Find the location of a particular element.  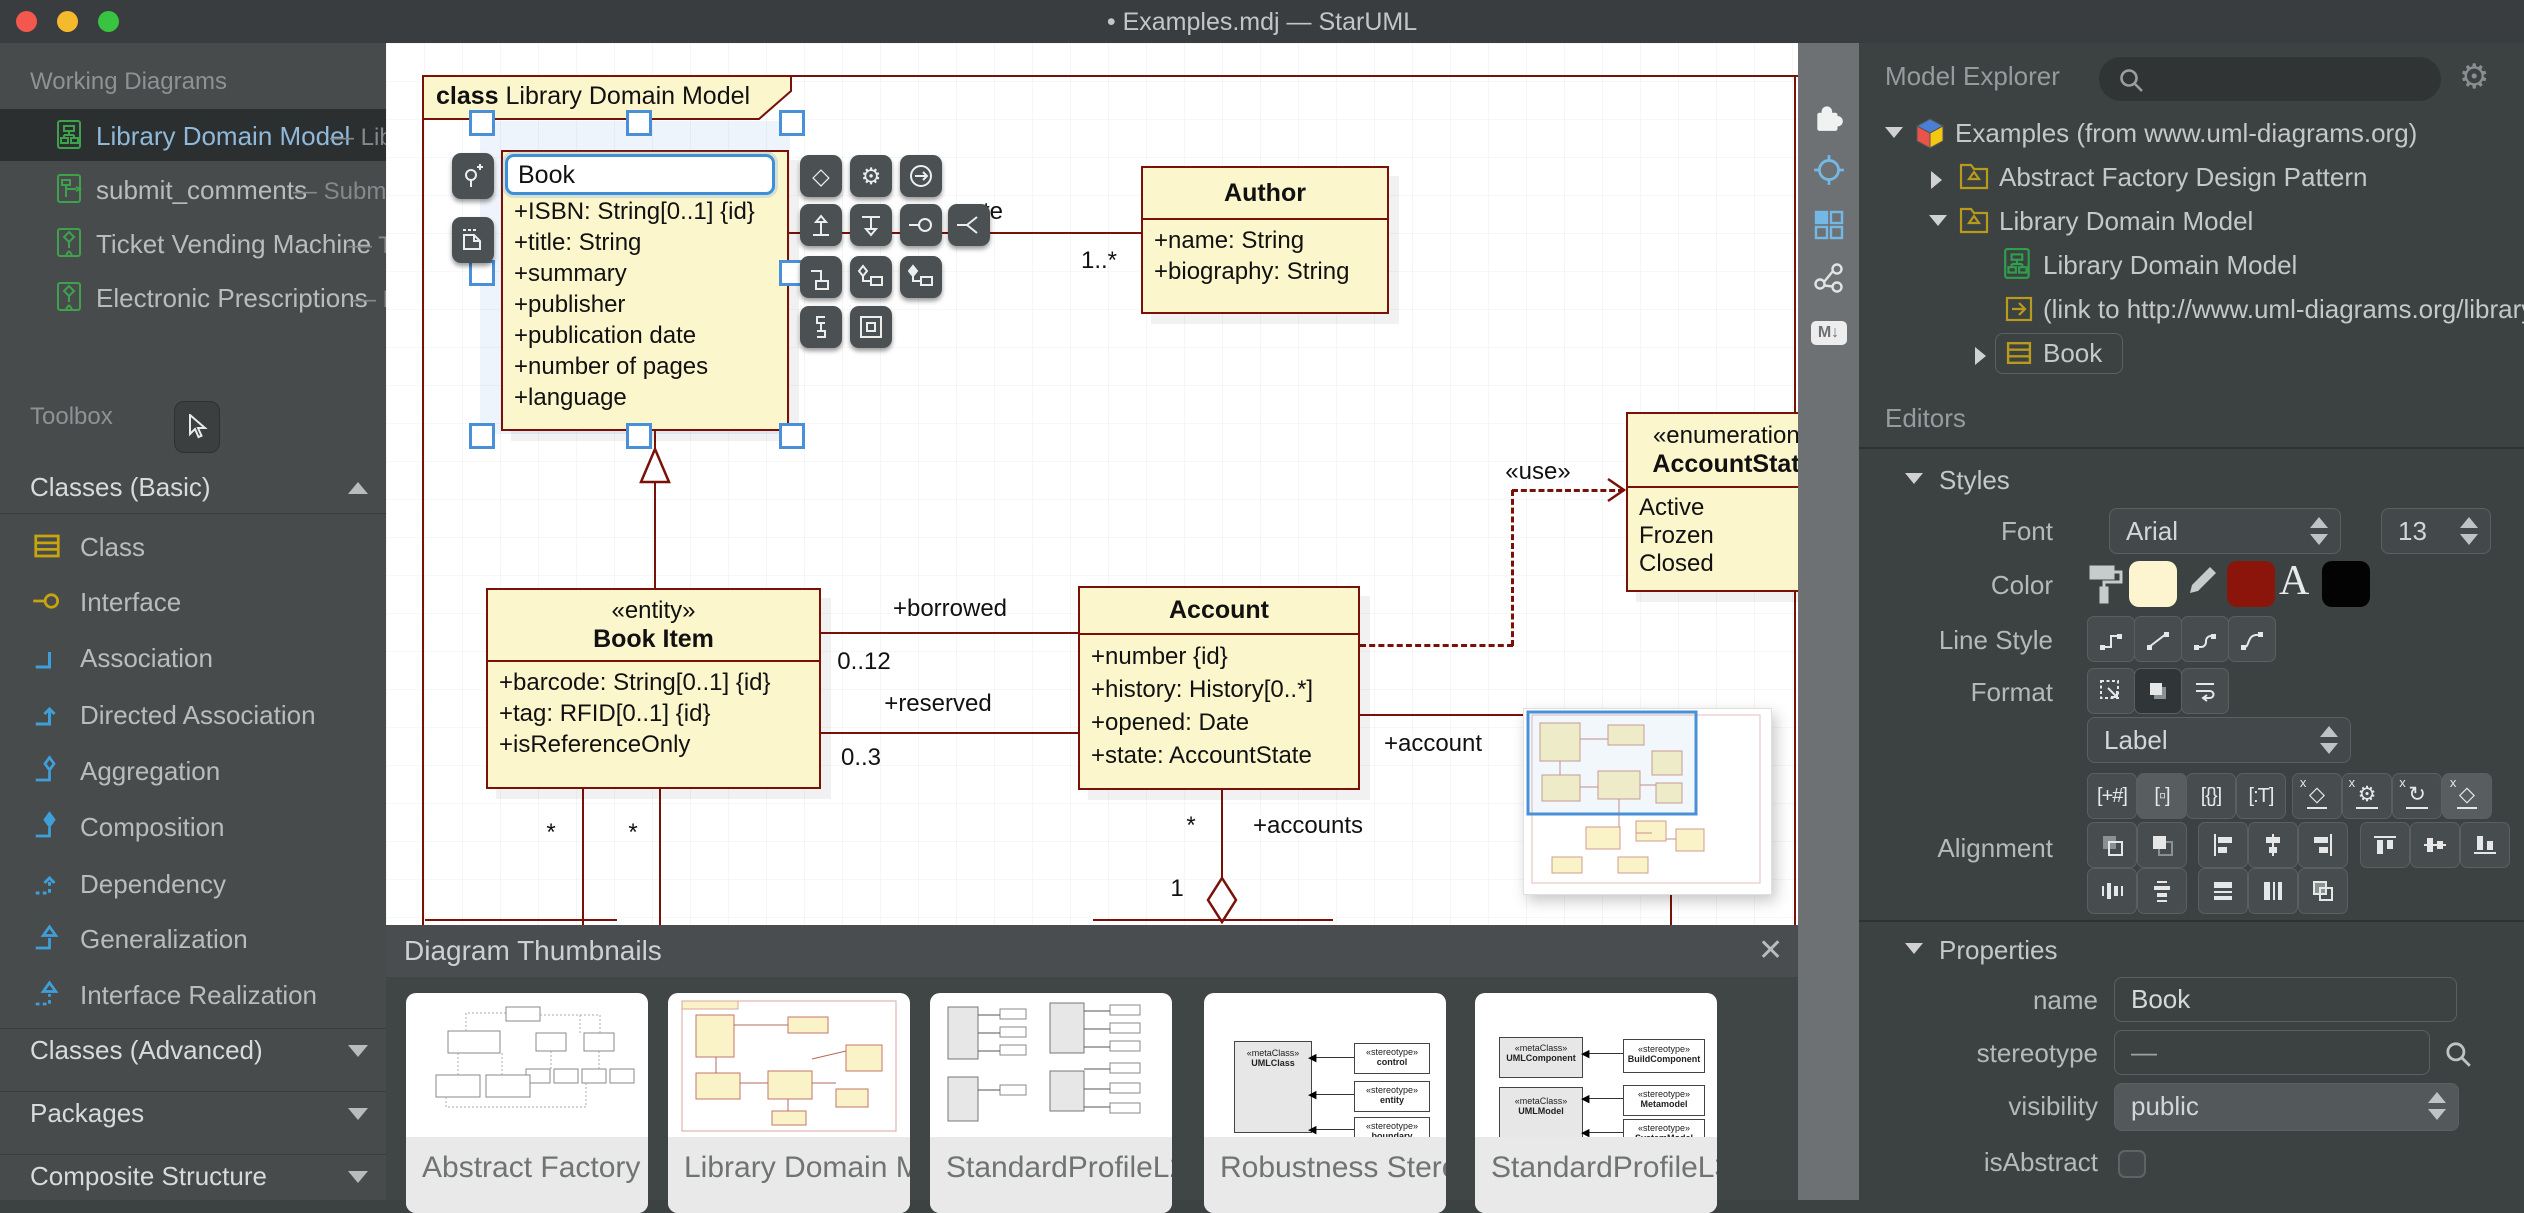

align-top-button is located at coordinates (2385, 845).